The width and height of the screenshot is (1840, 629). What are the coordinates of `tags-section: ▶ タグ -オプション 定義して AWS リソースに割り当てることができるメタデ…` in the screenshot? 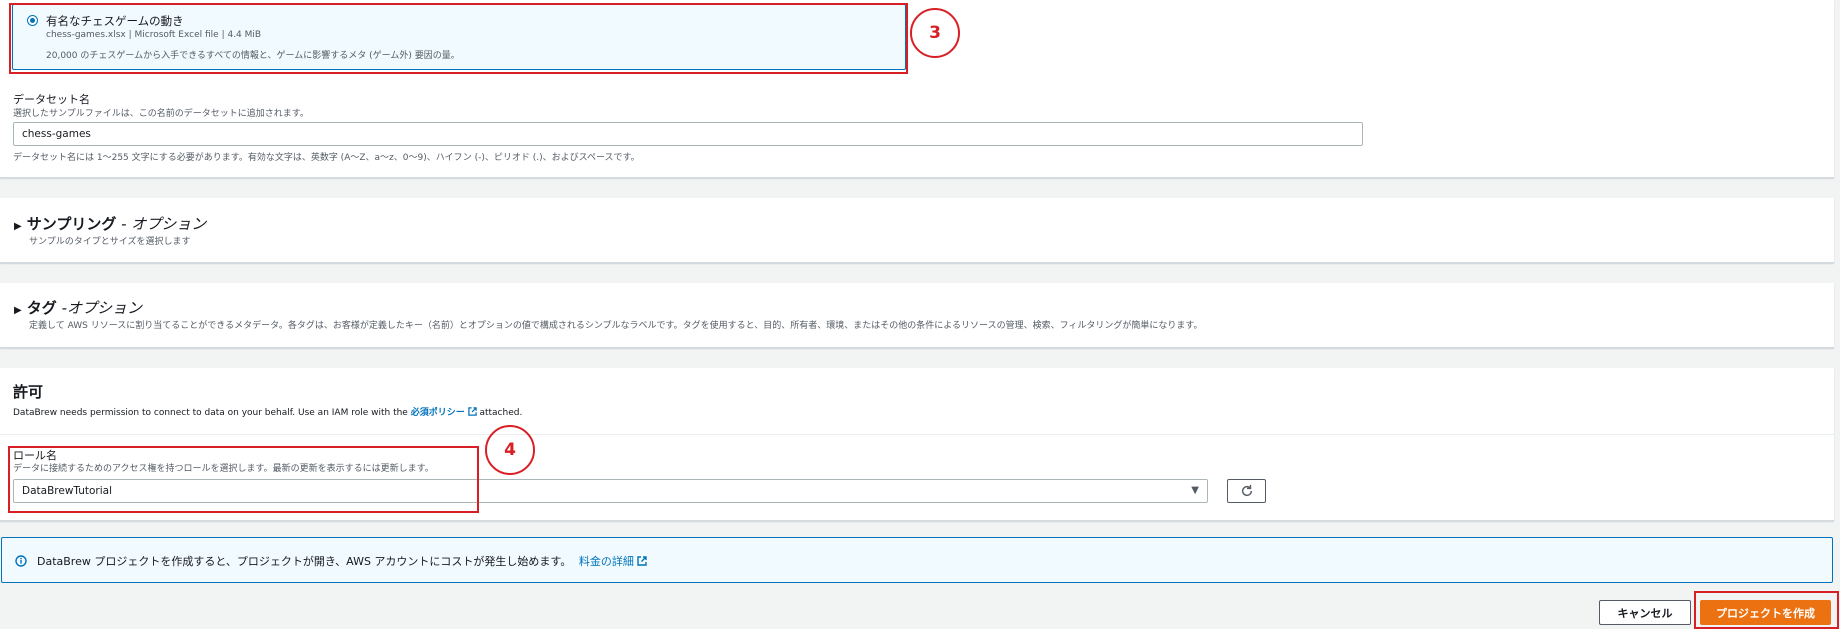 It's located at (917, 315).